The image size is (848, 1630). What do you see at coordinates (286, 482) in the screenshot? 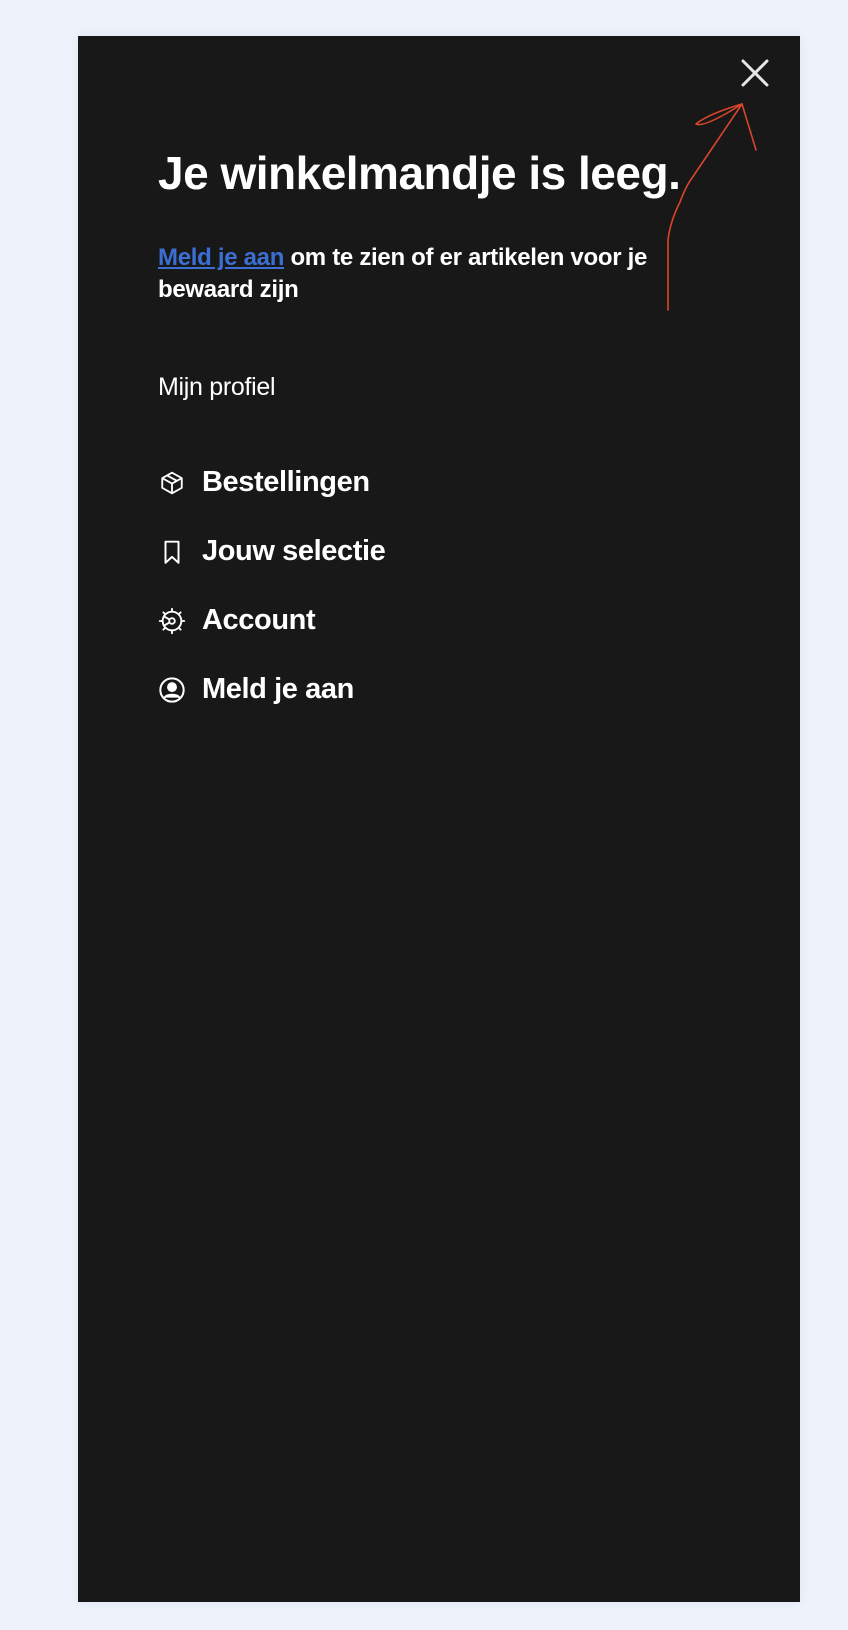
I see `profile-item-label: Bestellingen` at bounding box center [286, 482].